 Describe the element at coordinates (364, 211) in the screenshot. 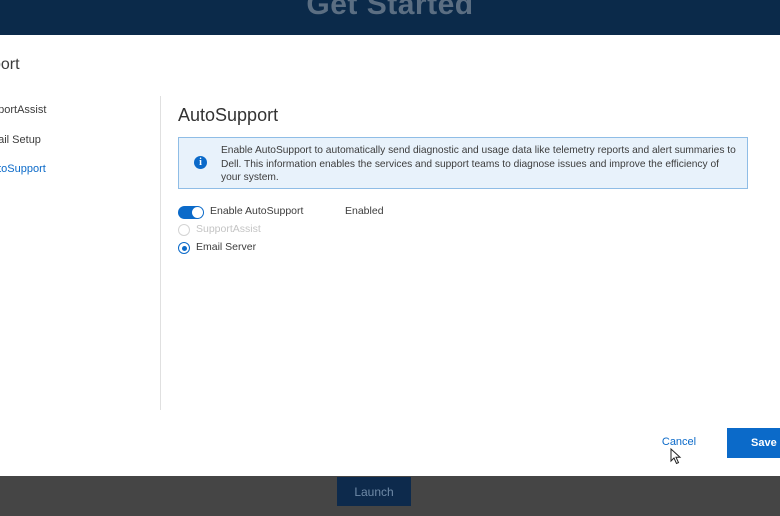

I see `toggle-state-text: Enabled` at that location.